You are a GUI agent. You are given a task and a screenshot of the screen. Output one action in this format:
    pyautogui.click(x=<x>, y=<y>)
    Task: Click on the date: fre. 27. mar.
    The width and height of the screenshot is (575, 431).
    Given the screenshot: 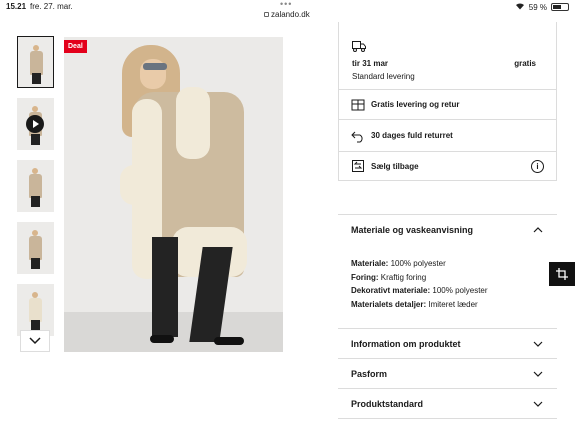 What is the action you would take?
    pyautogui.click(x=51, y=6)
    